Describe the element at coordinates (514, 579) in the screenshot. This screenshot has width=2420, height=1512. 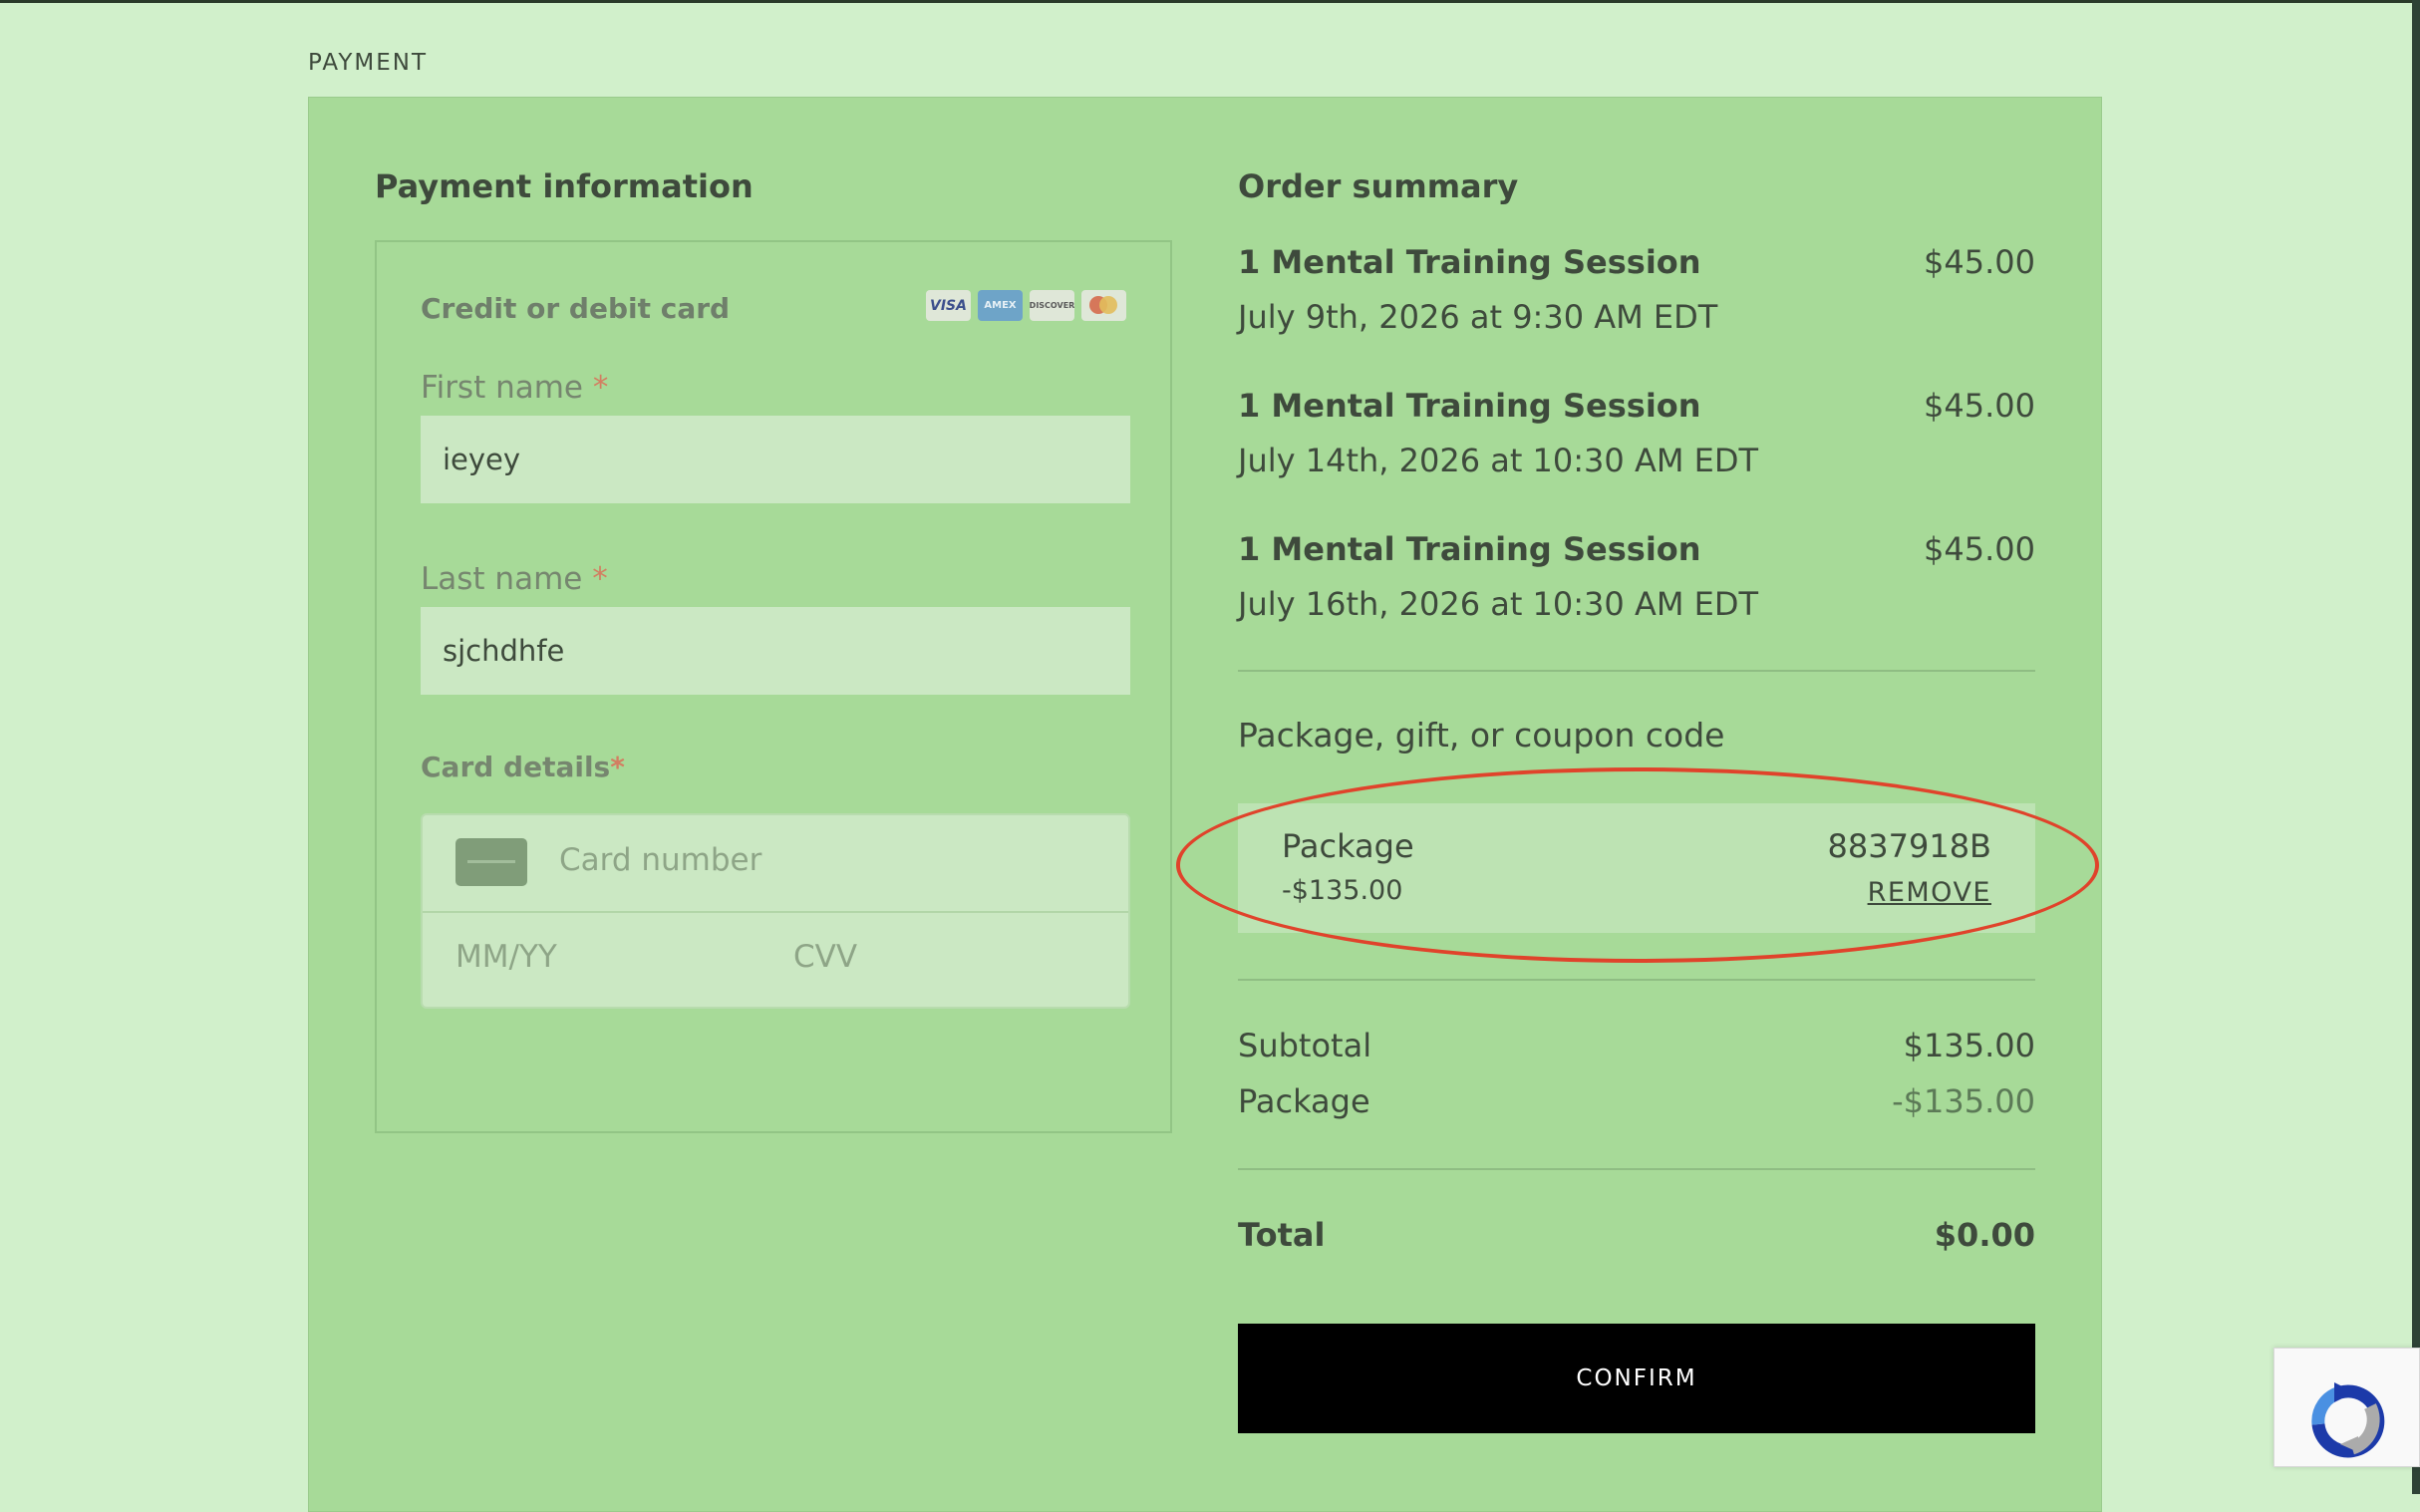
I see `last-name-label: Last name *` at that location.